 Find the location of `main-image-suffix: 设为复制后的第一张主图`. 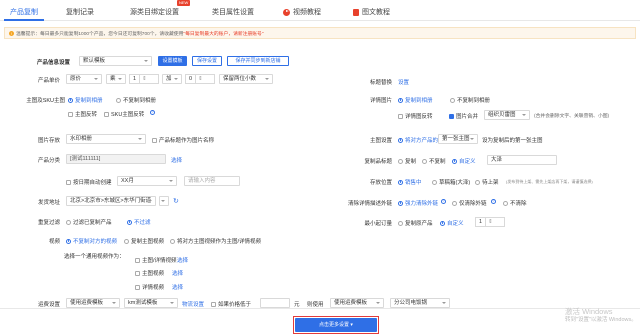

main-image-suffix: 设为复制后的第一张主图 is located at coordinates (512, 141).